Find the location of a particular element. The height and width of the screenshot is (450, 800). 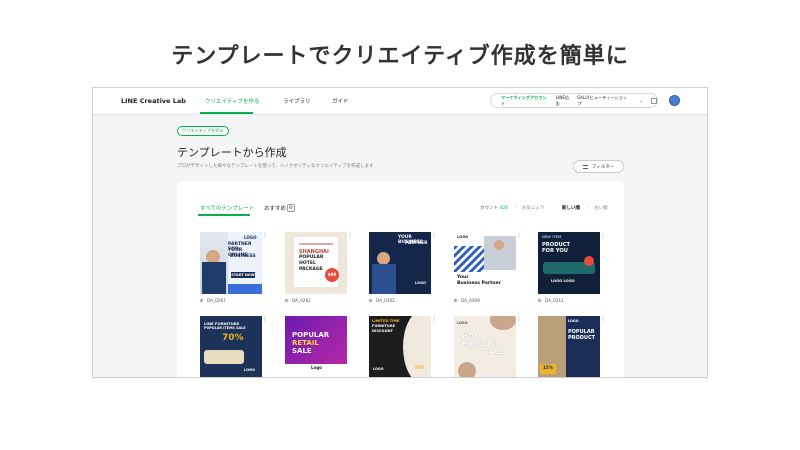

template-count: カウント 426 is located at coordinates (494, 208).